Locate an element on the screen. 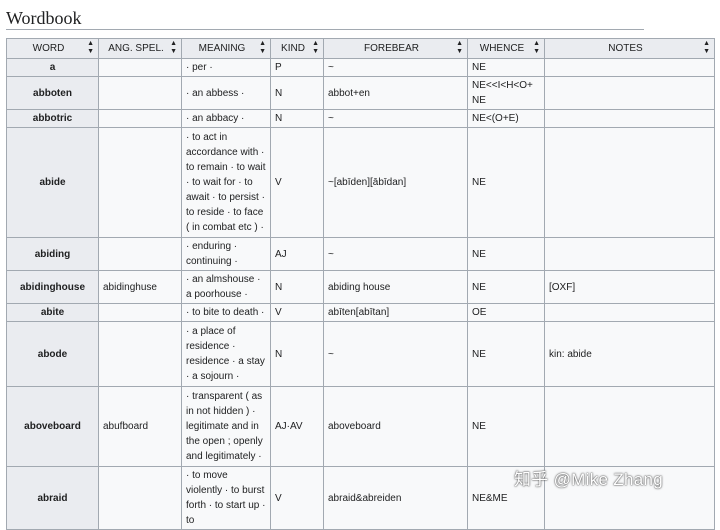 The image size is (720, 530). column-header-label: KIND is located at coordinates (293, 48).